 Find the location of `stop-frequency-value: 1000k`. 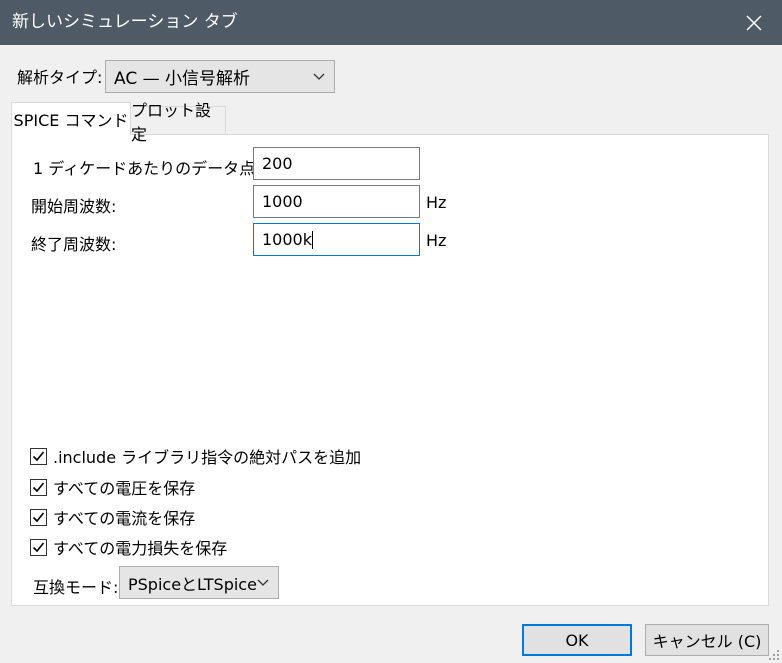

stop-frequency-value: 1000k is located at coordinates (287, 239).